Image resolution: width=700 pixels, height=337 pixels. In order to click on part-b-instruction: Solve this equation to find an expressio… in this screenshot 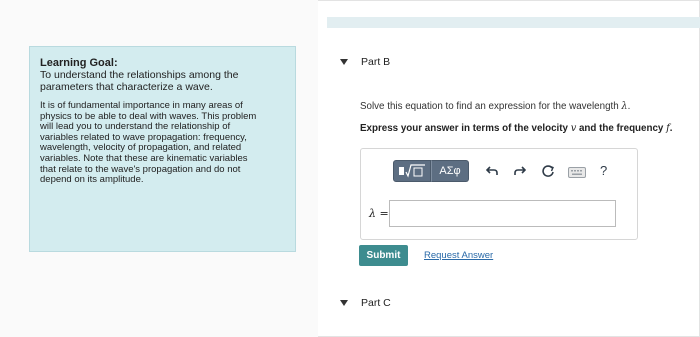, I will do `click(495, 106)`.